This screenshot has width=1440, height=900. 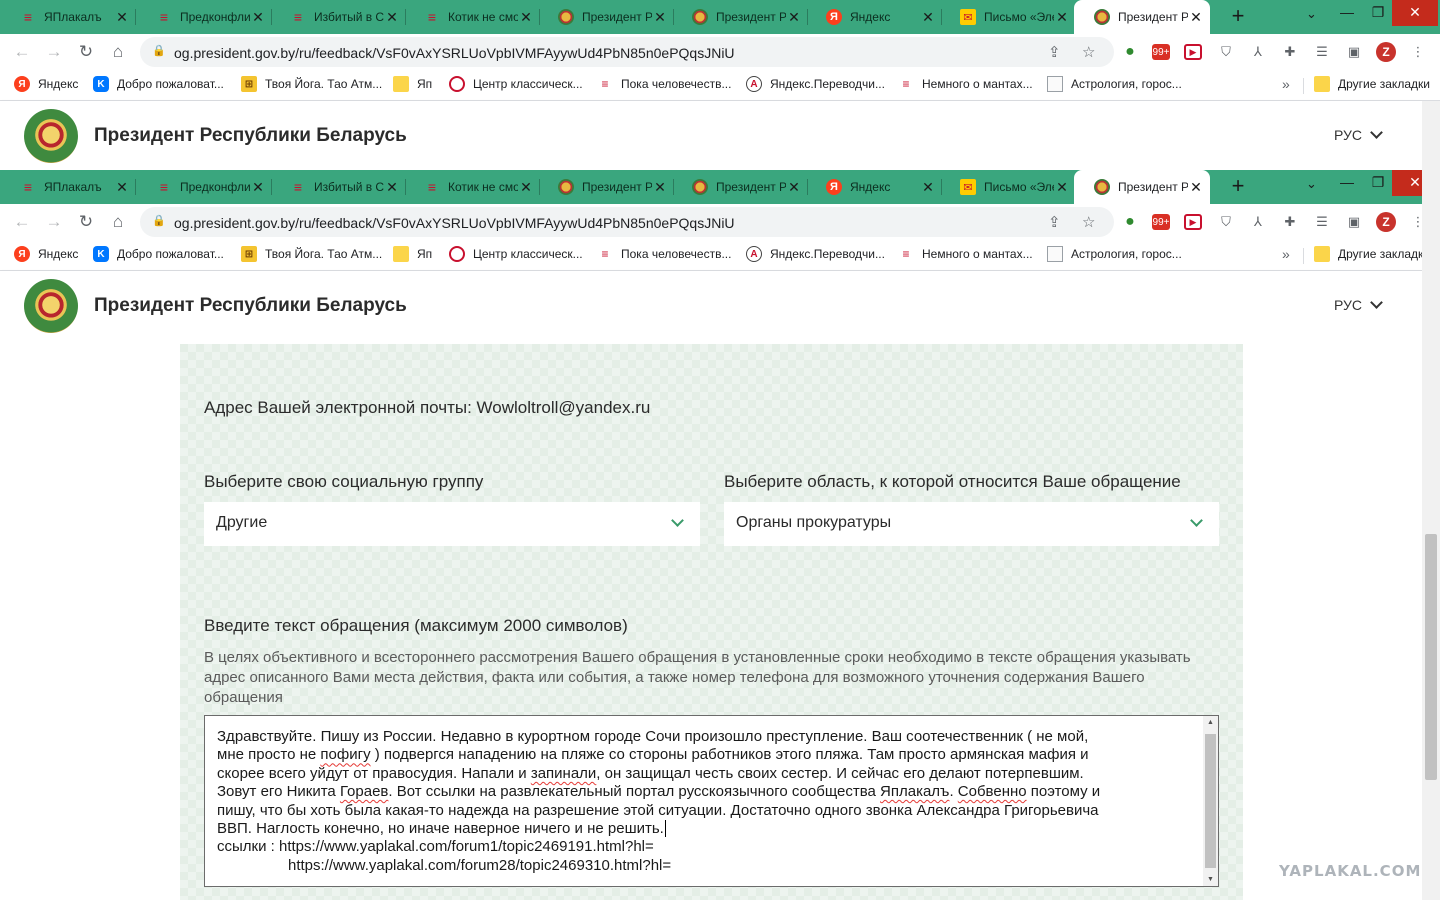 I want to click on textarea-scroll-thumb, so click(x=1210, y=801).